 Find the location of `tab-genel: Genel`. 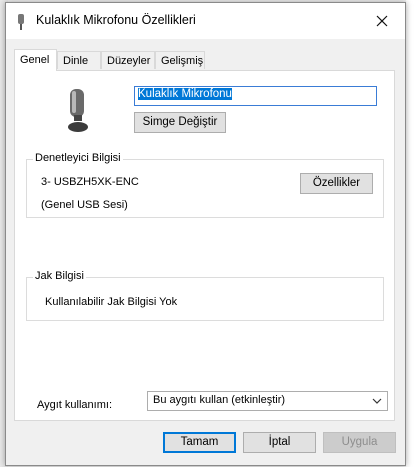

tab-genel: Genel is located at coordinates (35, 60).